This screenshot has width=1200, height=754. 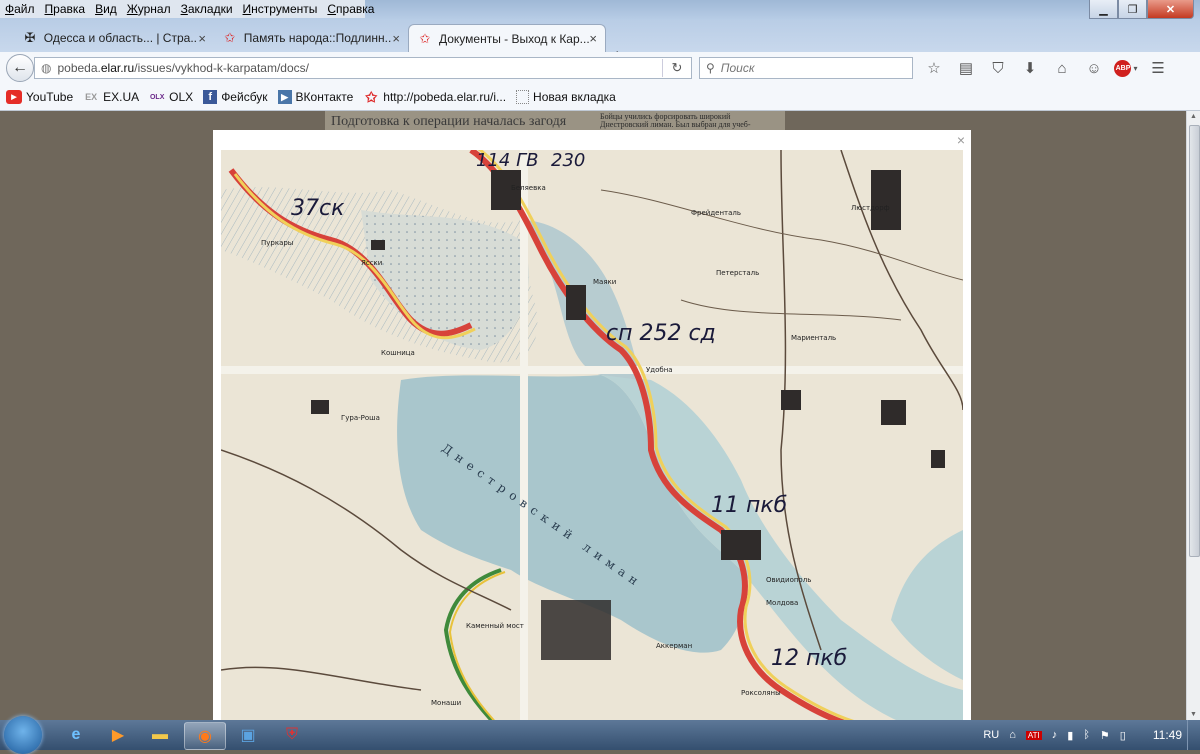 I want to click on back-arrow-icon: ←, so click(x=20, y=67).